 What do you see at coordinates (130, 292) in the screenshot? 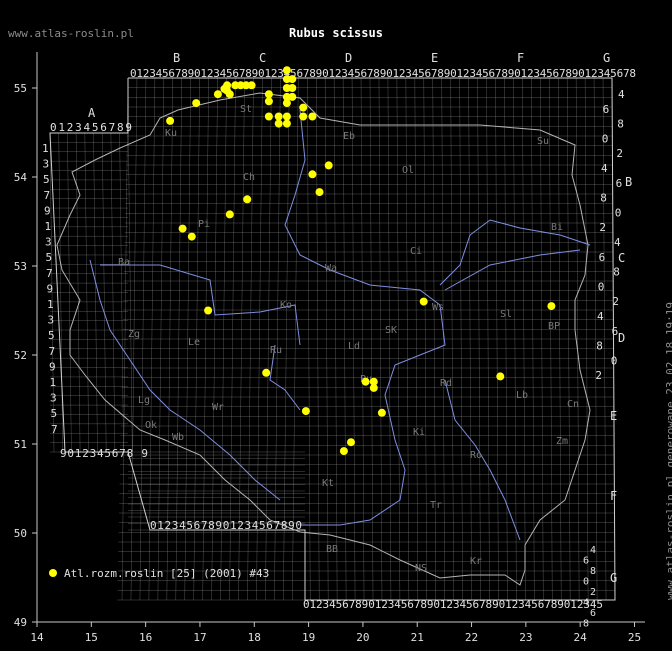
I see `grid-line-v-a` at bounding box center [130, 292].